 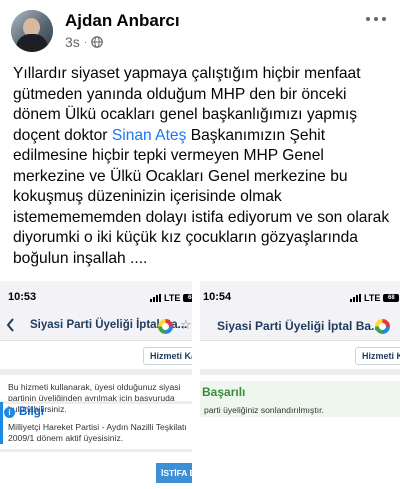 I want to click on info-label: Bilgi, so click(x=31, y=412).